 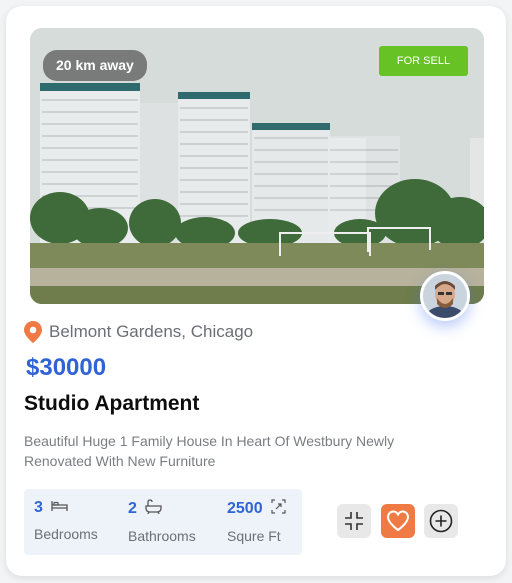 I want to click on bathtub-icon, so click(x=154, y=509).